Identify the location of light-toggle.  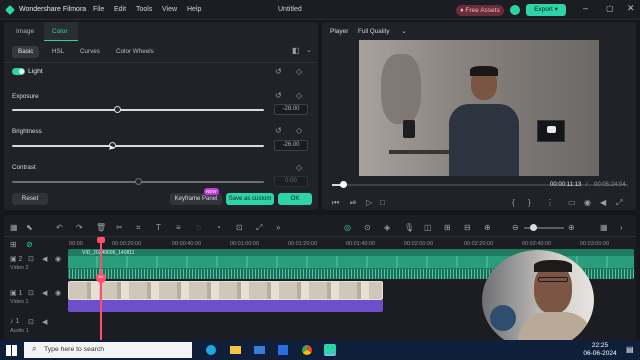
(18, 71).